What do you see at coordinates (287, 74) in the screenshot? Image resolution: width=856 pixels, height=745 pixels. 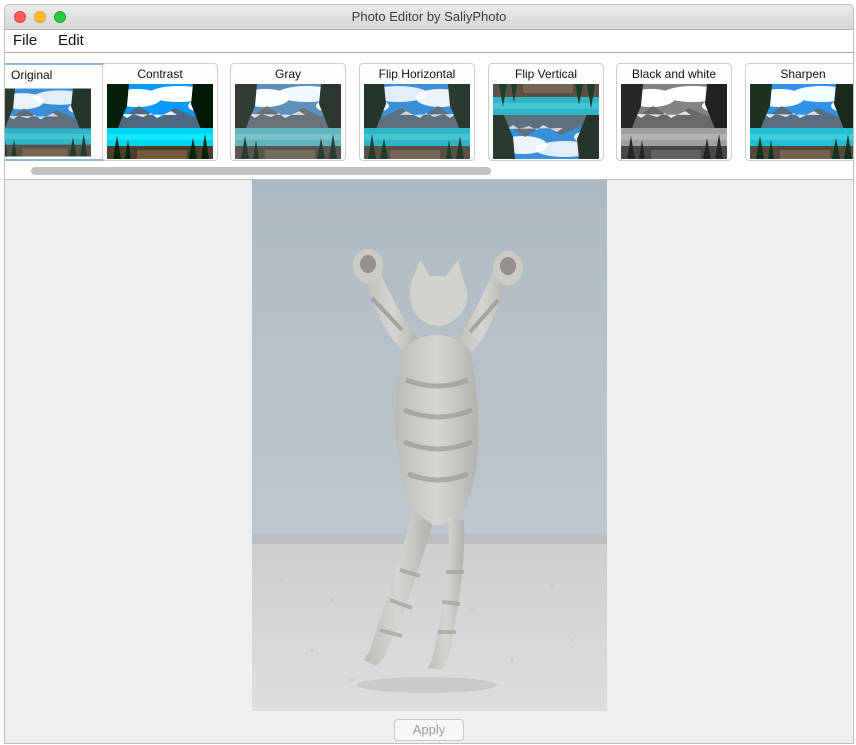 I see `filter-label: Gray` at bounding box center [287, 74].